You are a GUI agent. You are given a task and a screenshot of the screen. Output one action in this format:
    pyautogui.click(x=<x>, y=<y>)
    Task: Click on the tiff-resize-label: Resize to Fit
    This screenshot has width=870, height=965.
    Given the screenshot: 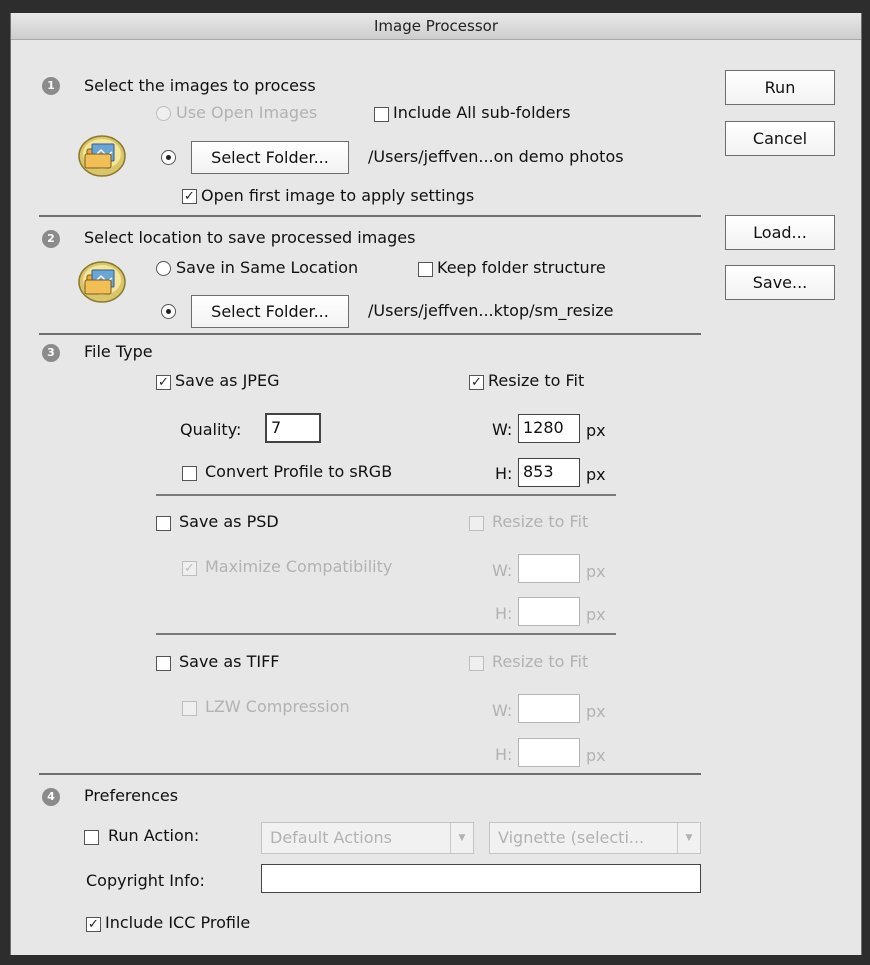 What is the action you would take?
    pyautogui.click(x=540, y=661)
    